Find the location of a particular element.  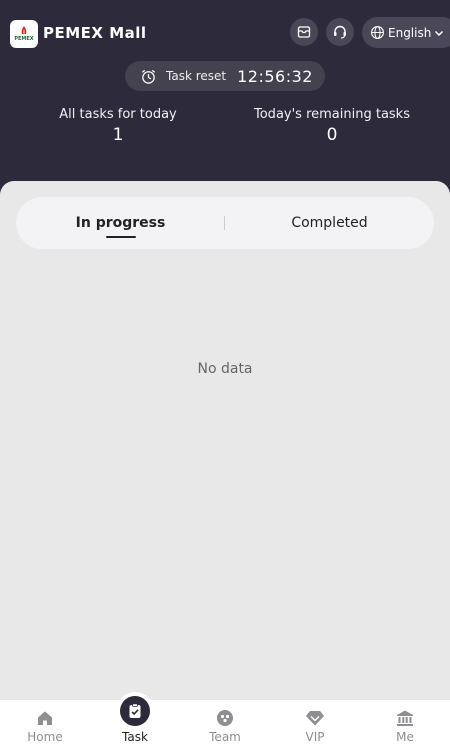

task-reset-label: Task reset is located at coordinates (196, 76).